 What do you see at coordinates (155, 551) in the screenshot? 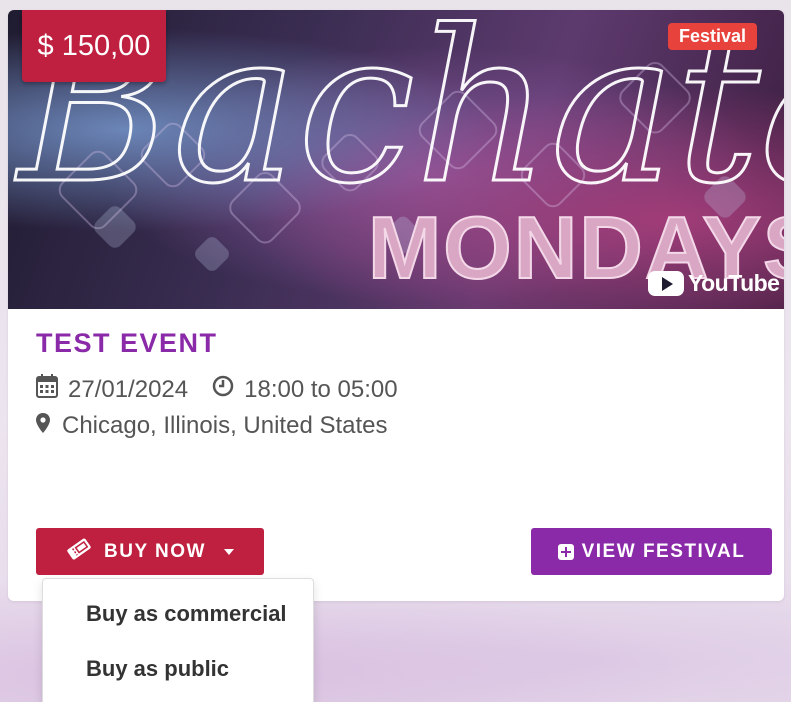
I see `buy-now-label: BUY NOW` at bounding box center [155, 551].